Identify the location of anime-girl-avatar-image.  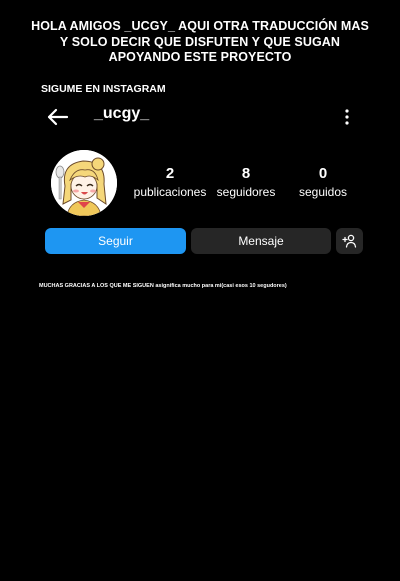
(84, 183).